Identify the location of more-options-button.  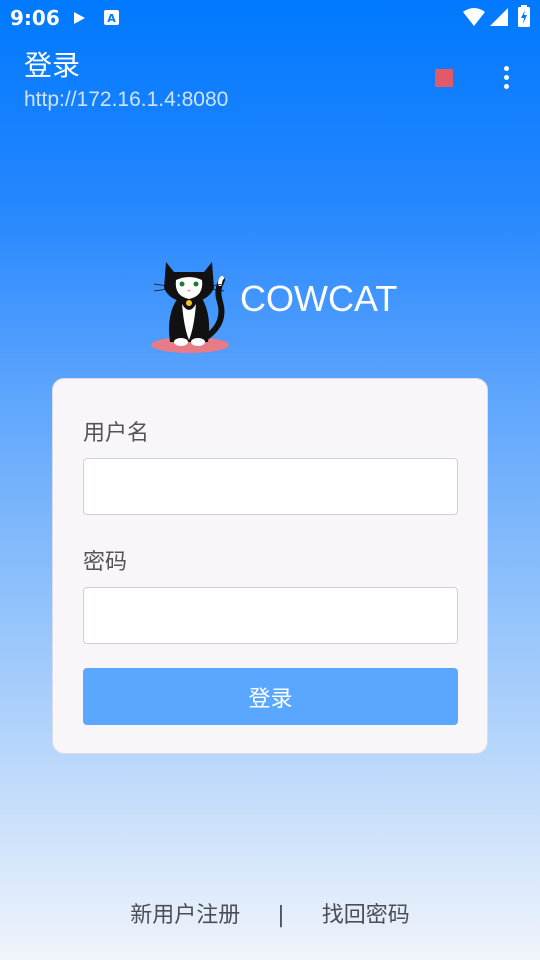
(506, 79).